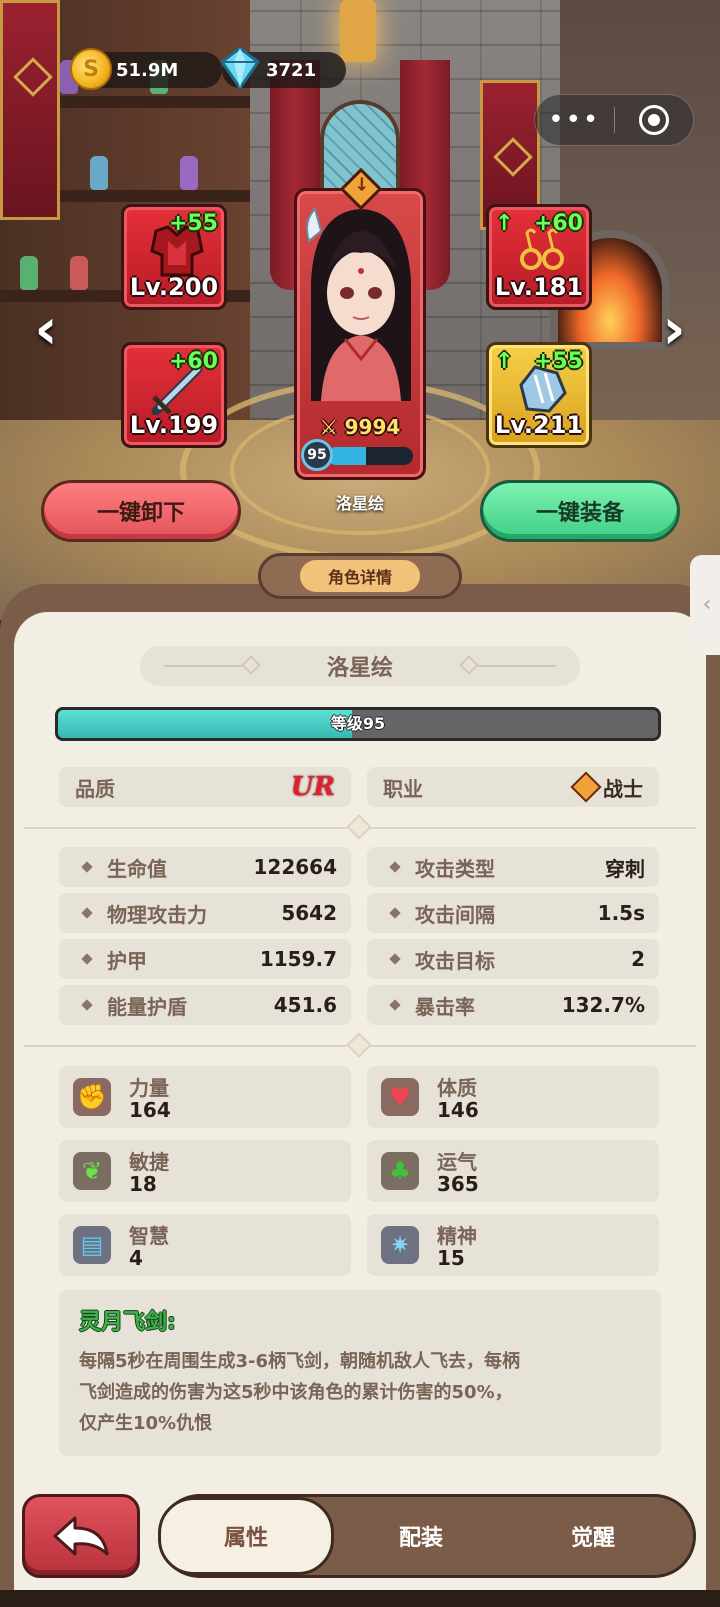 Image resolution: width=720 pixels, height=1607 pixels. Describe the element at coordinates (400, 1245) in the screenshot. I see `spirit-icon: ✷` at that location.